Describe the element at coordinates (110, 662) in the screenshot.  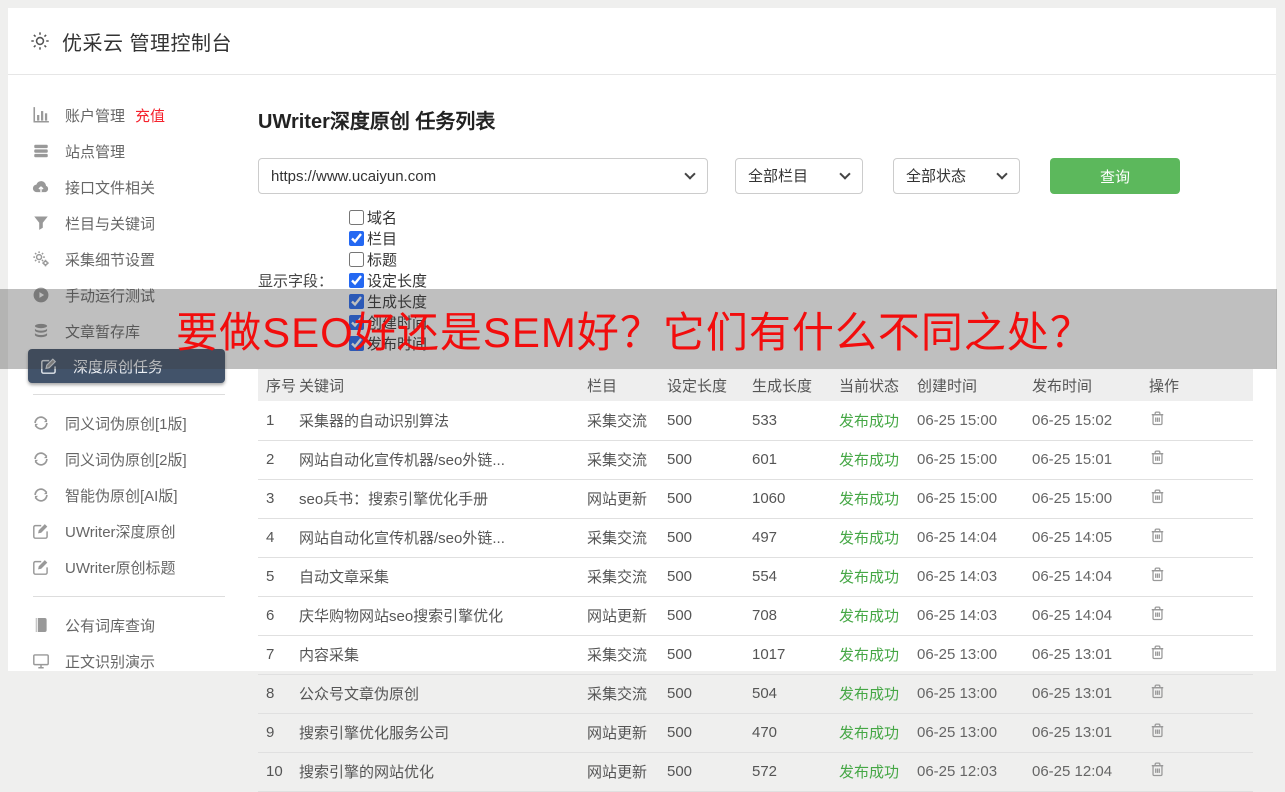
I see `sidebar-item-label: 正文识别演示` at that location.